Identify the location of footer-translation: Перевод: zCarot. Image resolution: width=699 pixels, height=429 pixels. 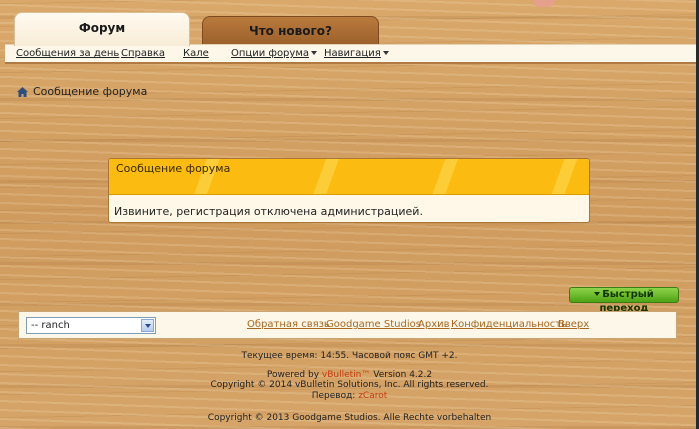
(349, 396).